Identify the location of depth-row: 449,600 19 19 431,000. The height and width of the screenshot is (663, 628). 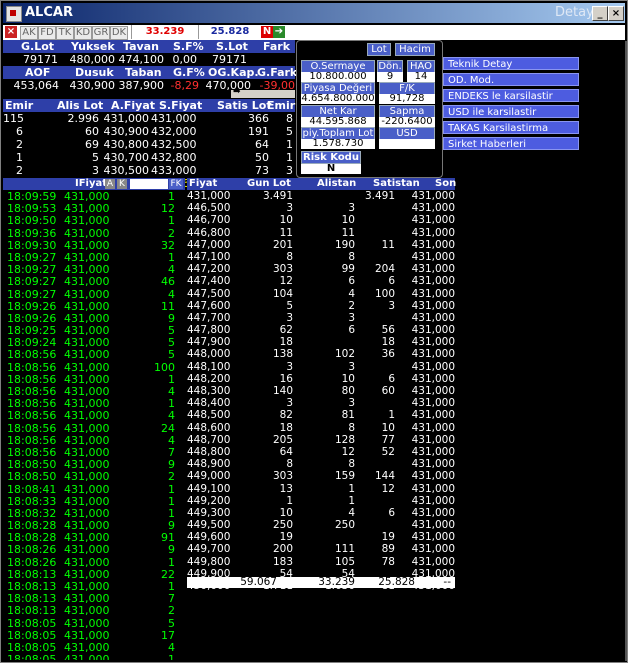
(322, 537).